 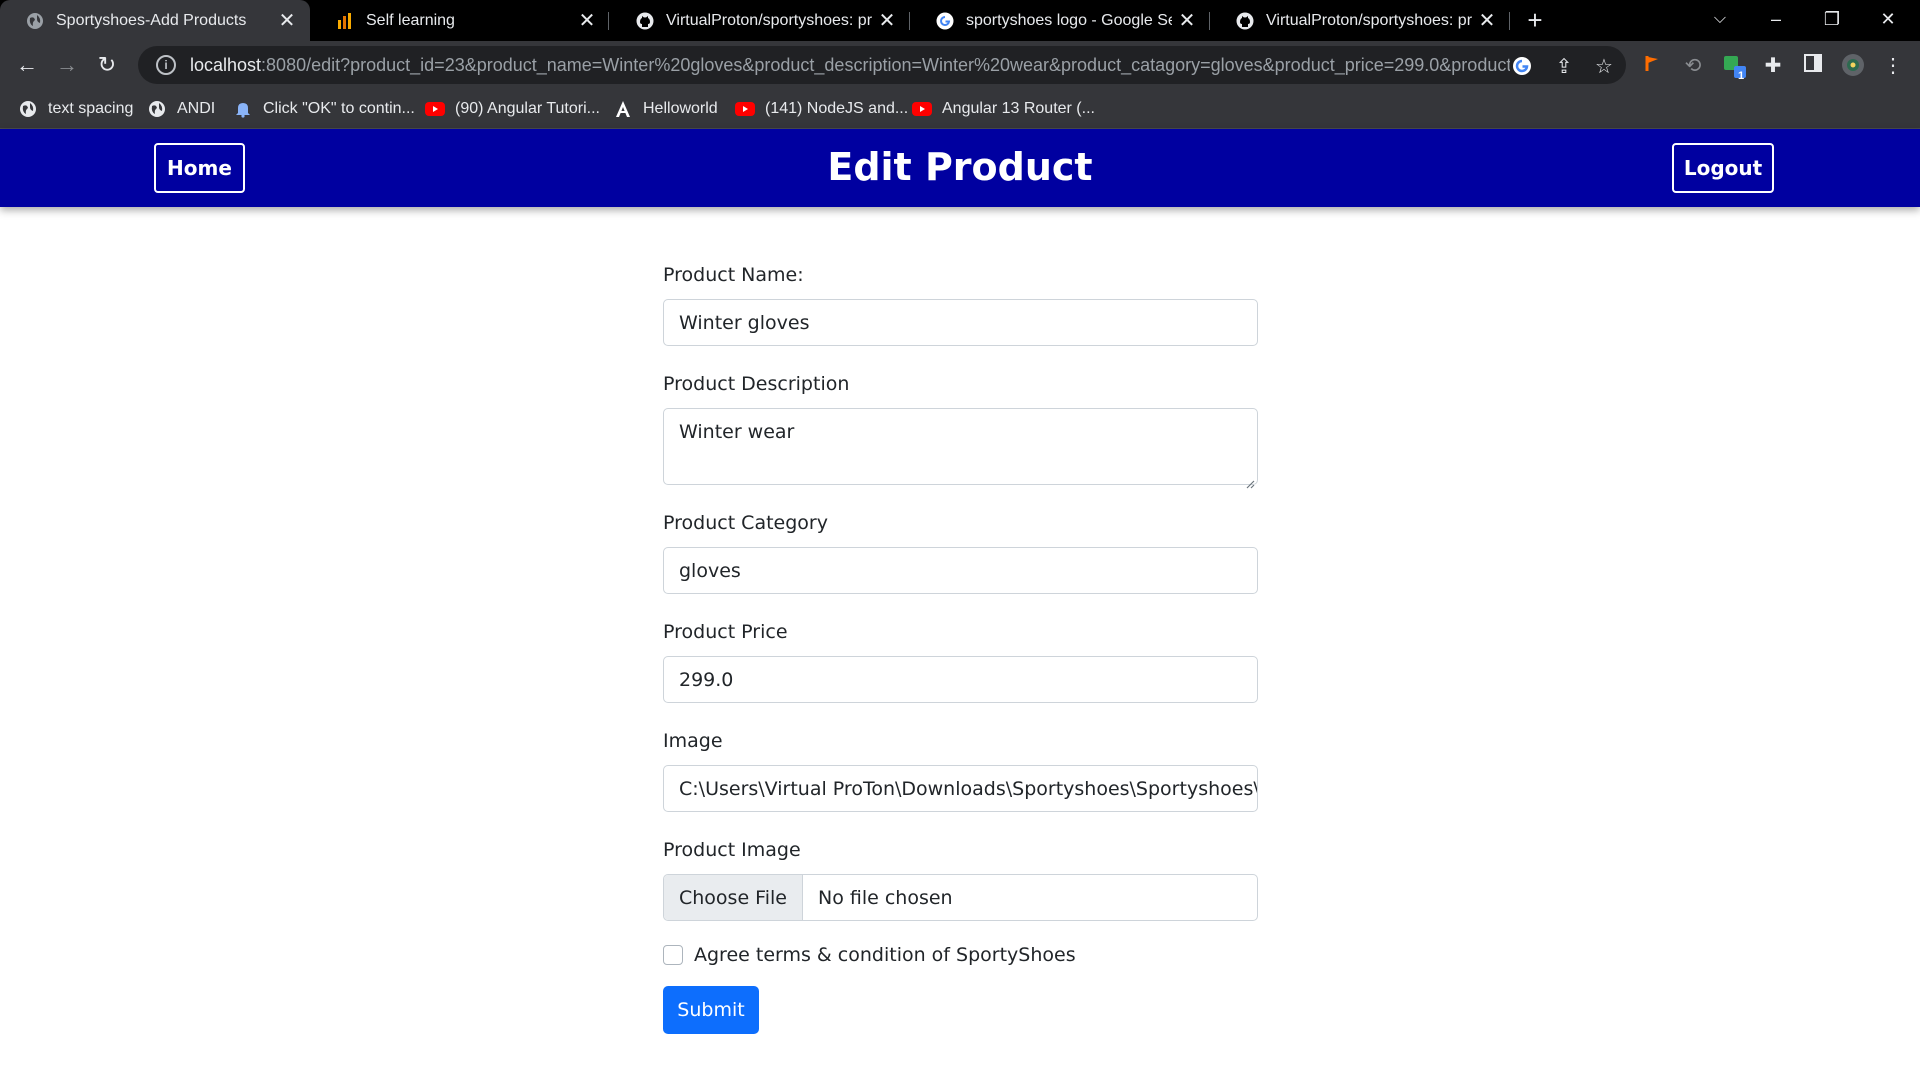 What do you see at coordinates (1604, 67) in the screenshot?
I see `bookmark-star-icon: ☆` at bounding box center [1604, 67].